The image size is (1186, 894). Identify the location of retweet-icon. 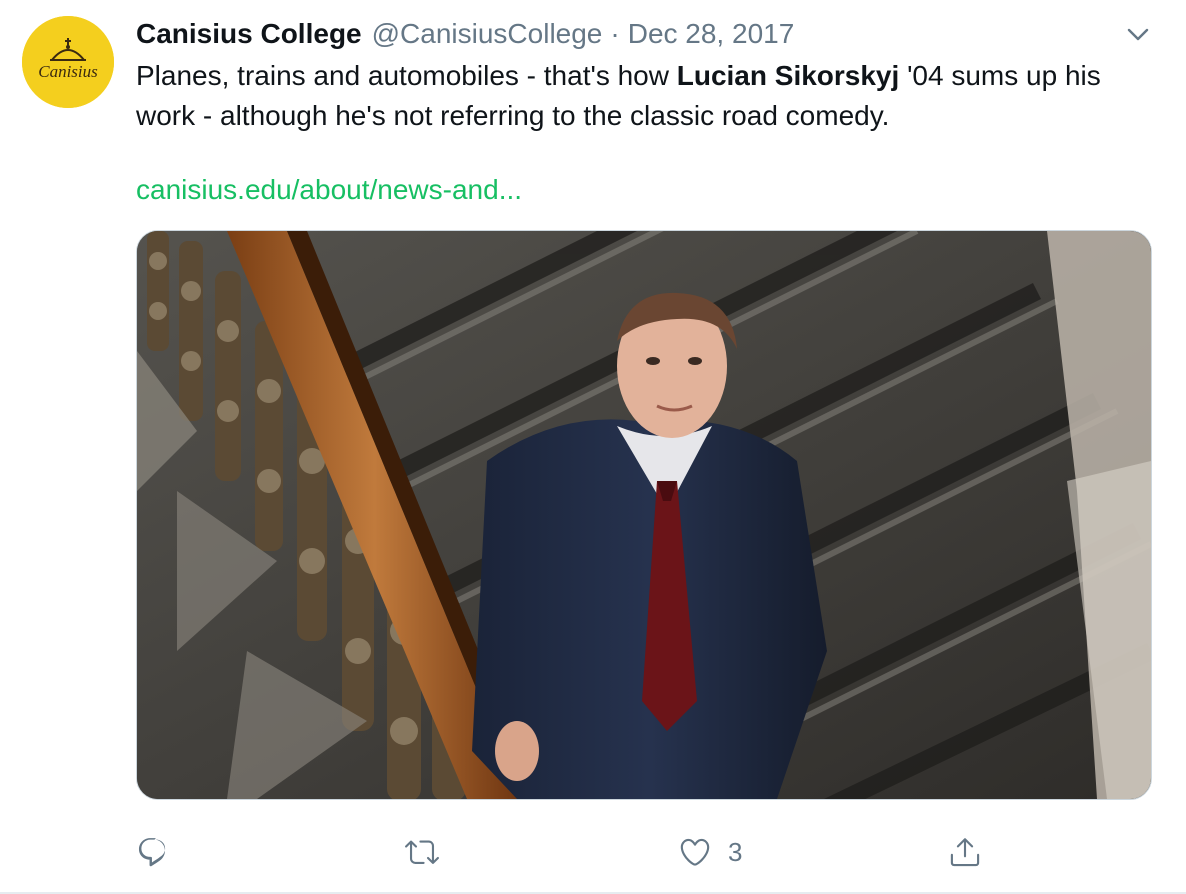
(422, 852).